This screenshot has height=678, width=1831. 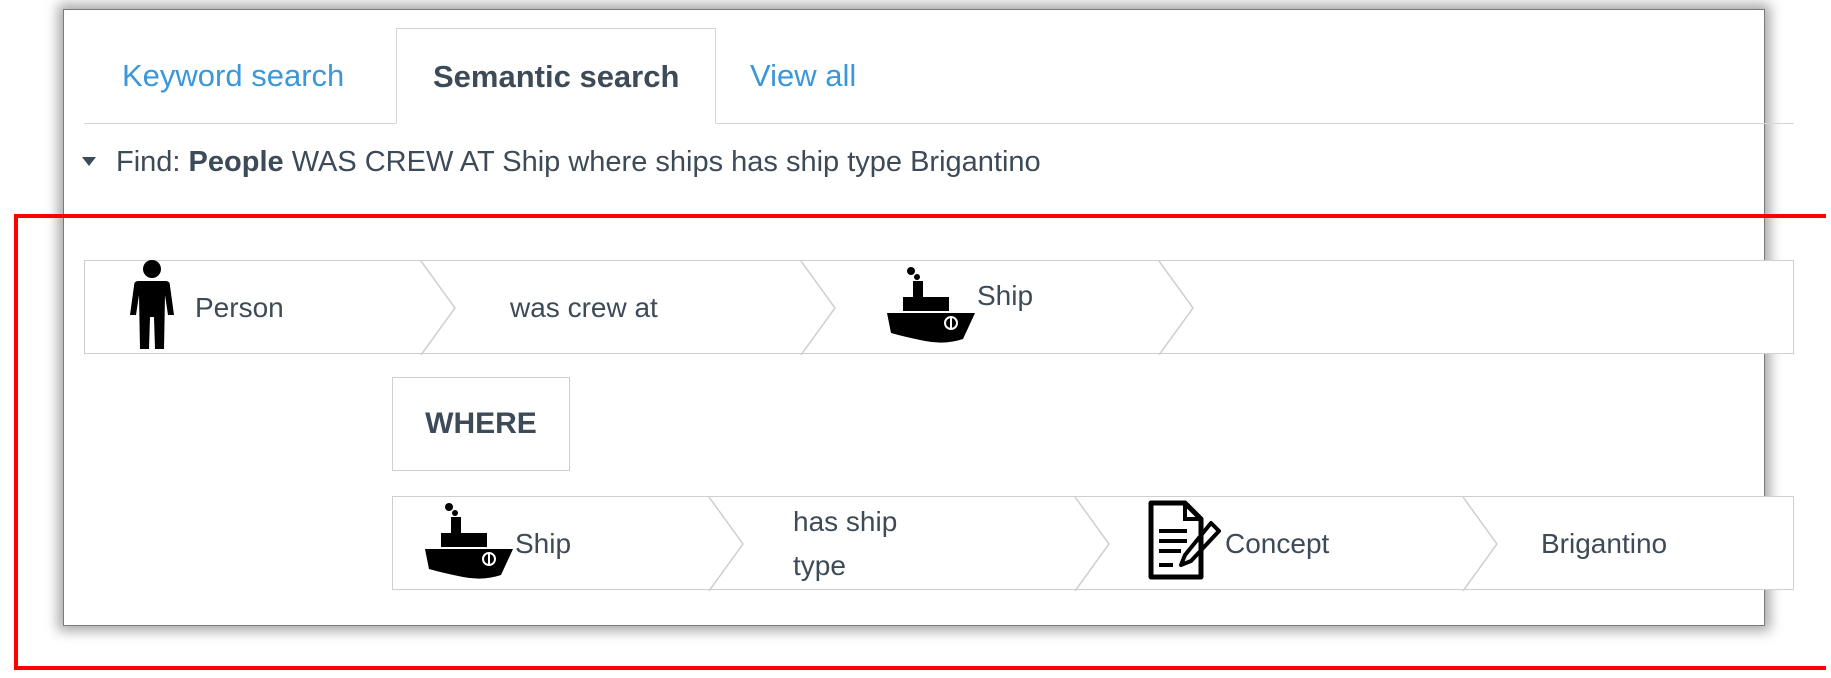 What do you see at coordinates (845, 543) in the screenshot?
I see `crumb-has-ship-type-label: has ship type` at bounding box center [845, 543].